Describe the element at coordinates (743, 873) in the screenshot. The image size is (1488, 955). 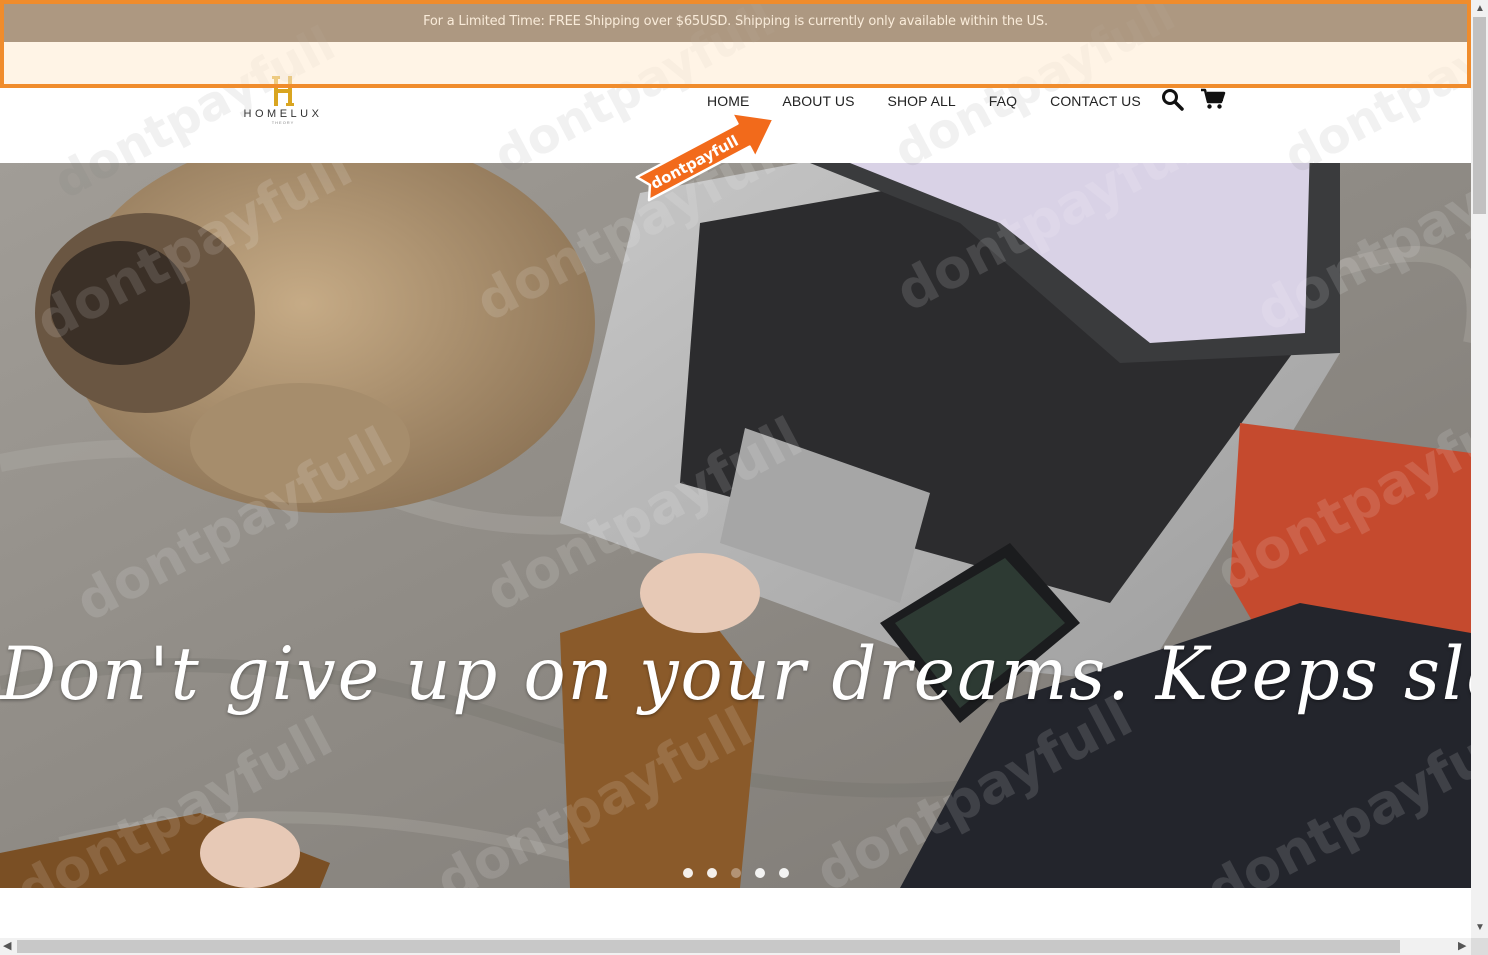
I see `slide-indicators` at that location.